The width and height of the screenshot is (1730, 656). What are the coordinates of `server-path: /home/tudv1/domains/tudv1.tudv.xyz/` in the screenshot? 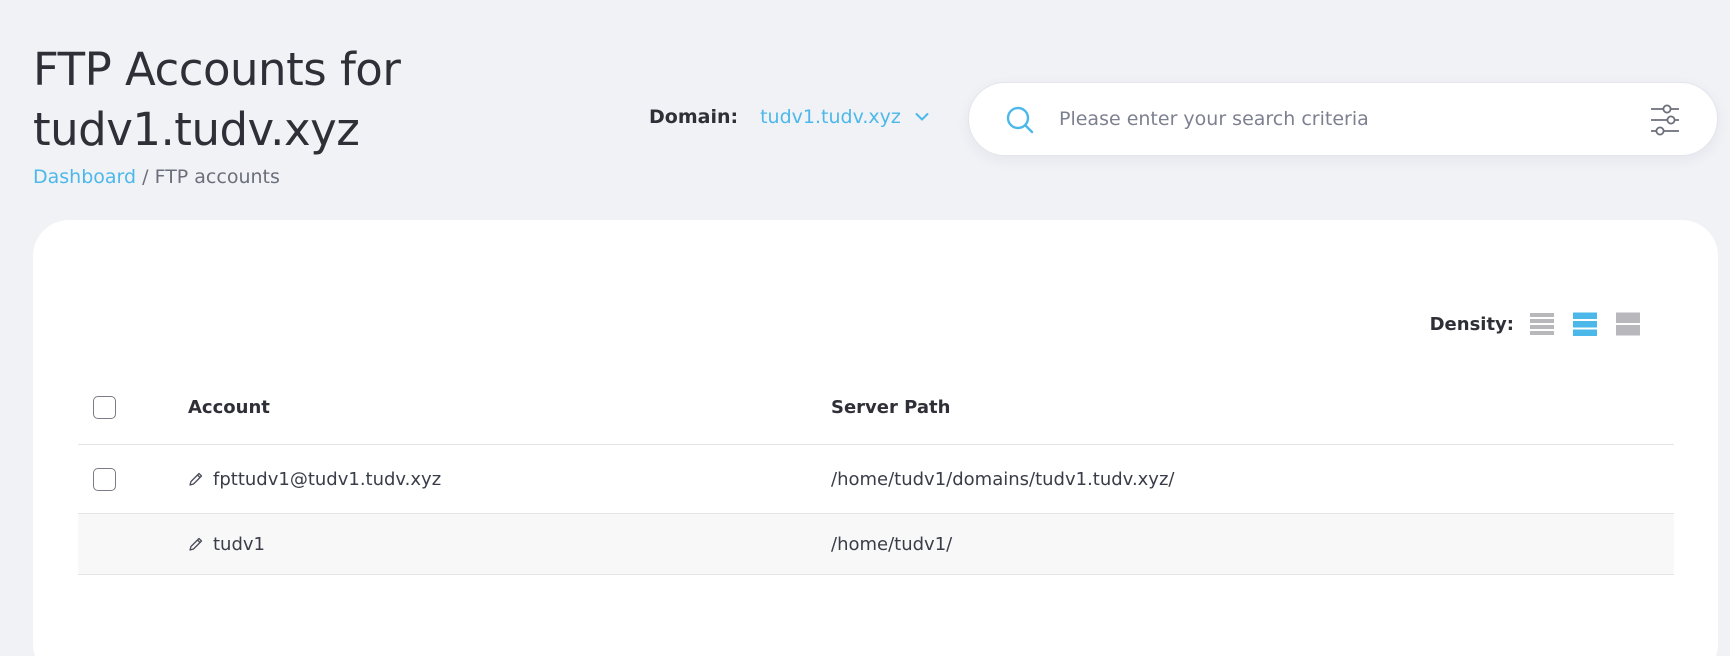 It's located at (1003, 479).